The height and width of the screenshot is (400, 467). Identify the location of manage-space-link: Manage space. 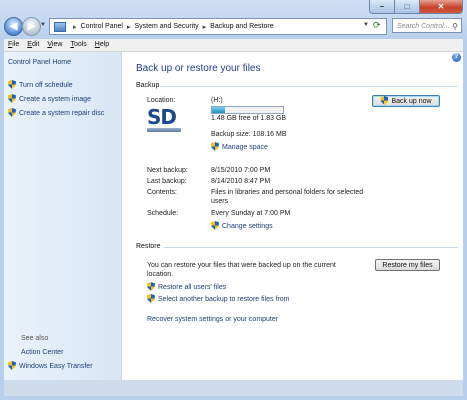
(239, 146).